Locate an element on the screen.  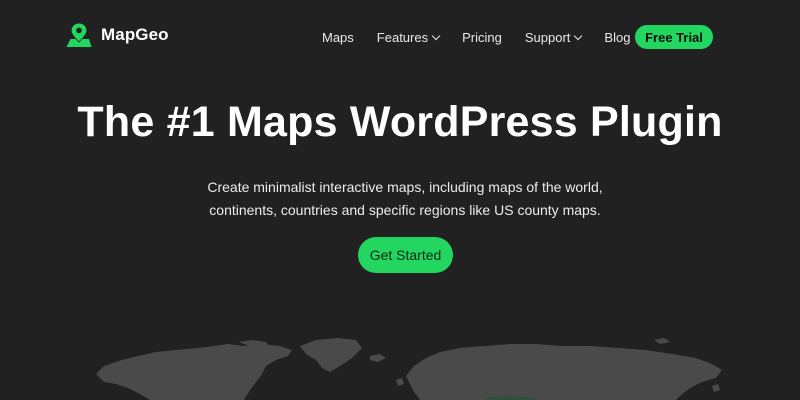
map-pin-icon is located at coordinates (79, 35).